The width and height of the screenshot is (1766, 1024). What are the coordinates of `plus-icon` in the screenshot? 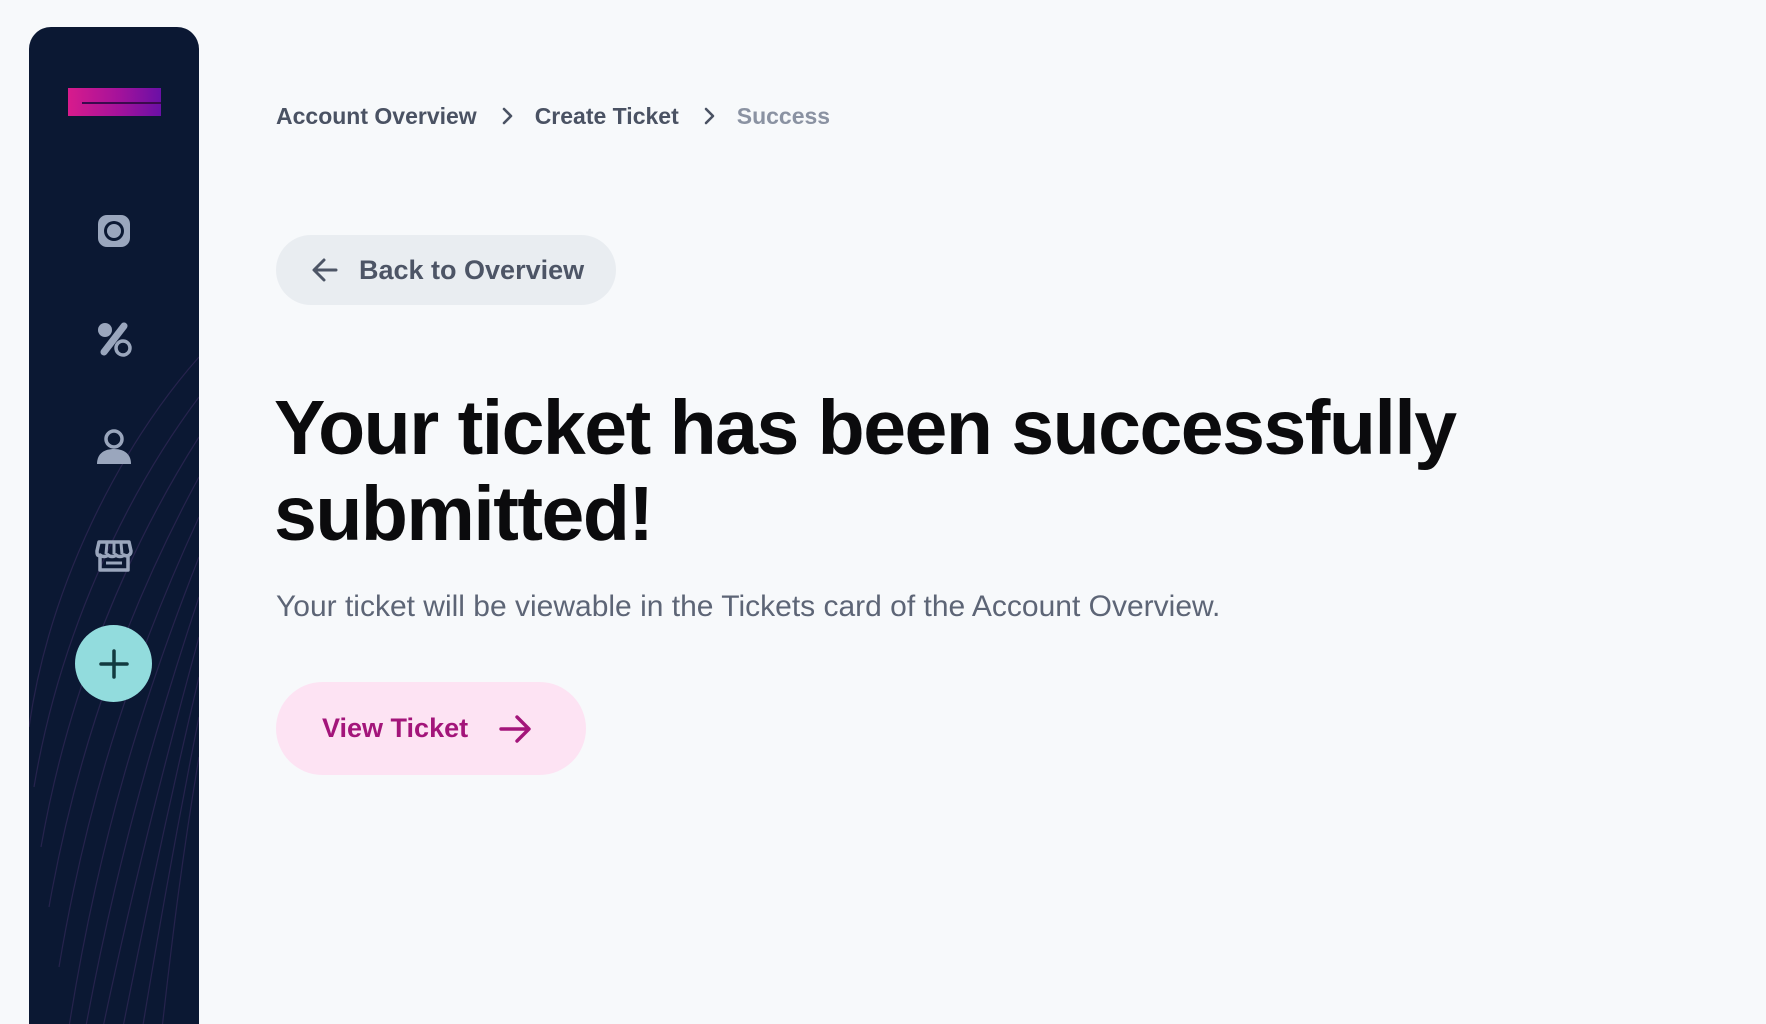 It's located at (113, 663).